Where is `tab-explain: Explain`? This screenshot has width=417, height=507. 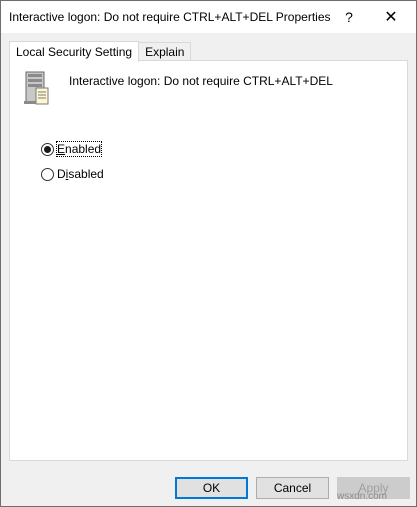
tab-explain: Explain is located at coordinates (165, 51).